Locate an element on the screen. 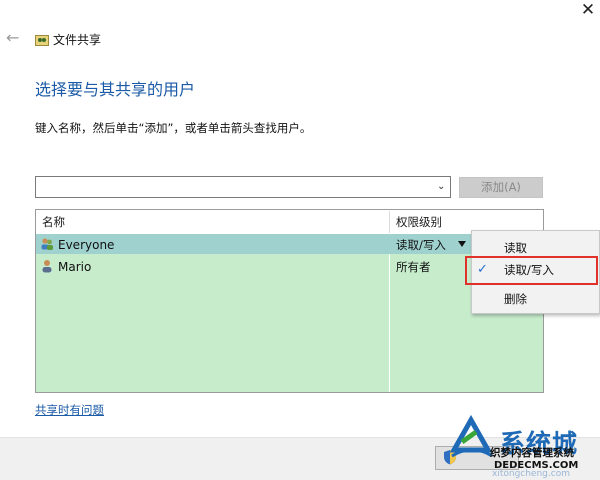 This screenshot has height=480, width=600. folder-share-icon is located at coordinates (42, 40).